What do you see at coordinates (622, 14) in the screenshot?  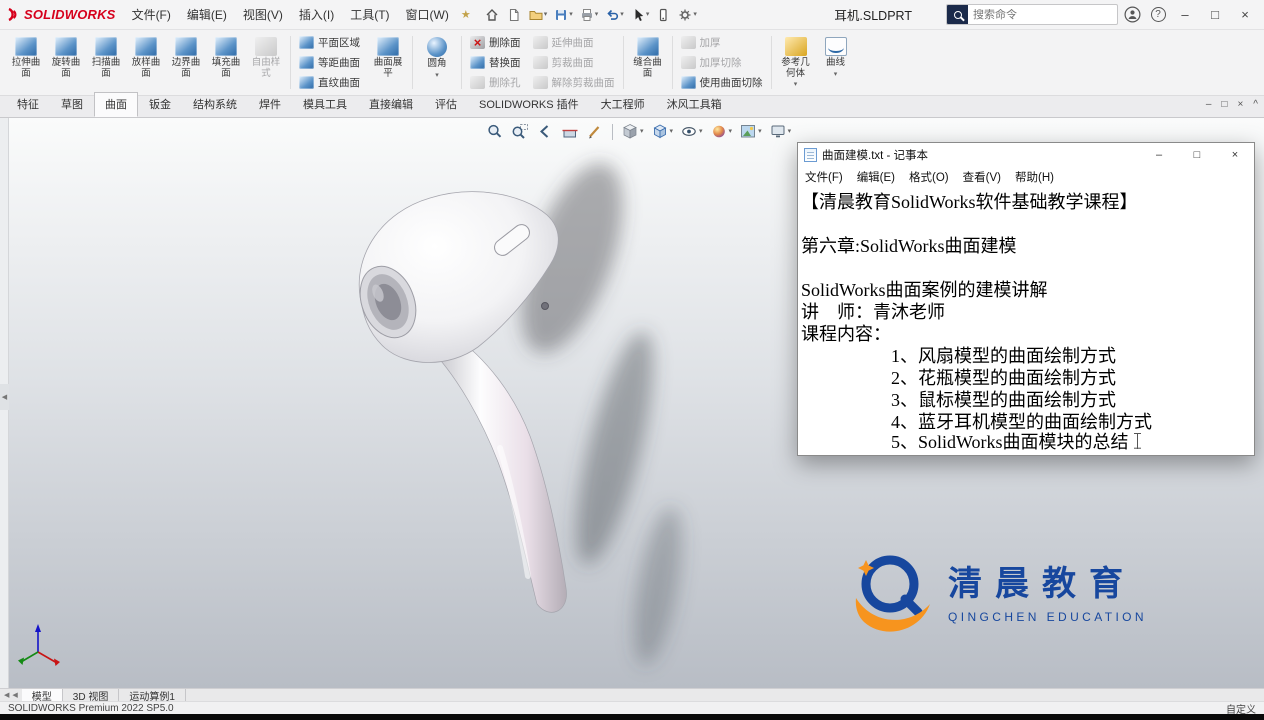 I see `undo-caret-icon: ▾` at bounding box center [622, 14].